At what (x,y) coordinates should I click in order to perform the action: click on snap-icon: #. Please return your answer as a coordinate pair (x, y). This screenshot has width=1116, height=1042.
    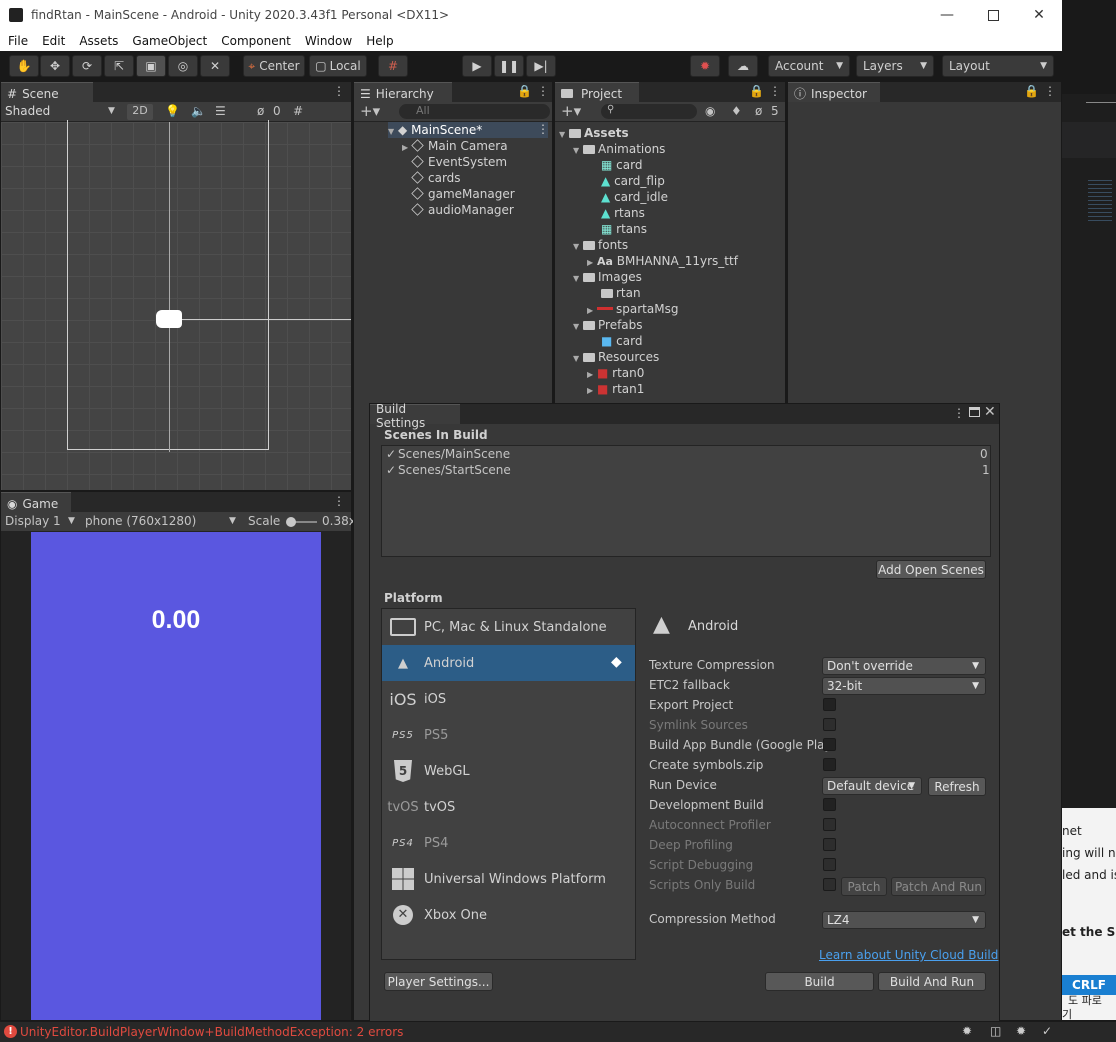
    Looking at the image, I should click on (393, 66).